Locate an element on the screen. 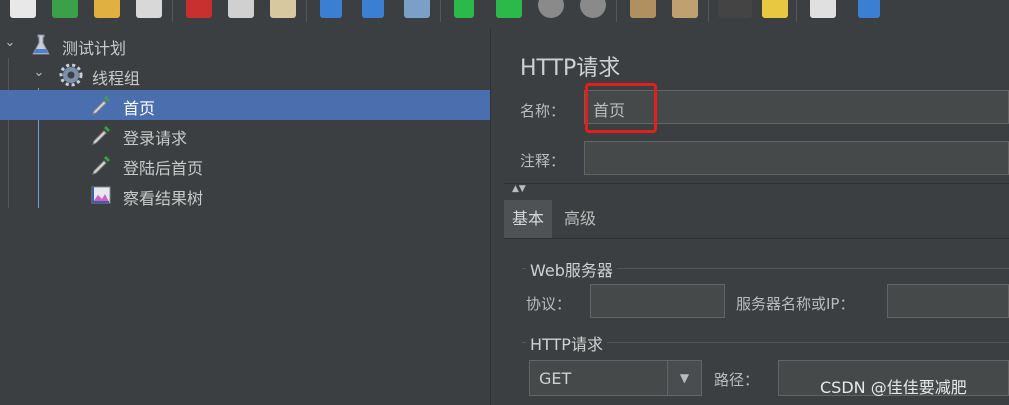 The width and height of the screenshot is (1009, 405). clear-all-icon is located at coordinates (685, 9).